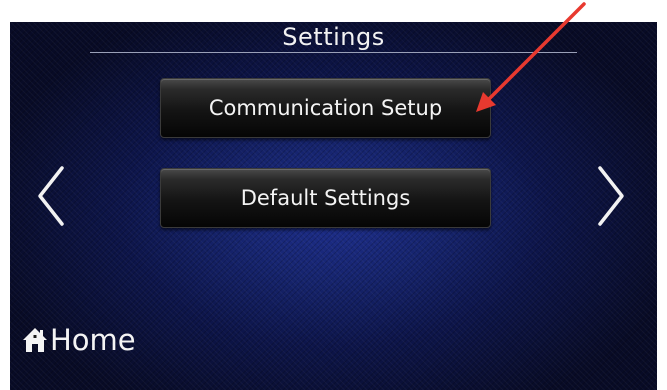 The height and width of the screenshot is (390, 667). I want to click on chevron-right-icon, so click(611, 196).